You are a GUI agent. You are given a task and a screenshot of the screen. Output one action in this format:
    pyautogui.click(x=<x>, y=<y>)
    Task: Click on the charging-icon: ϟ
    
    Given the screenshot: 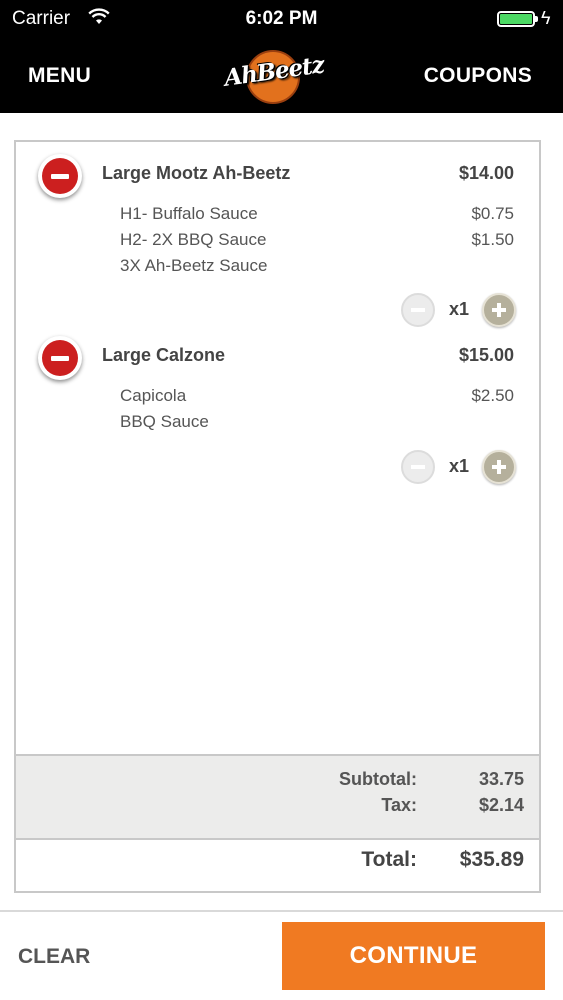 What is the action you would take?
    pyautogui.click(x=546, y=18)
    